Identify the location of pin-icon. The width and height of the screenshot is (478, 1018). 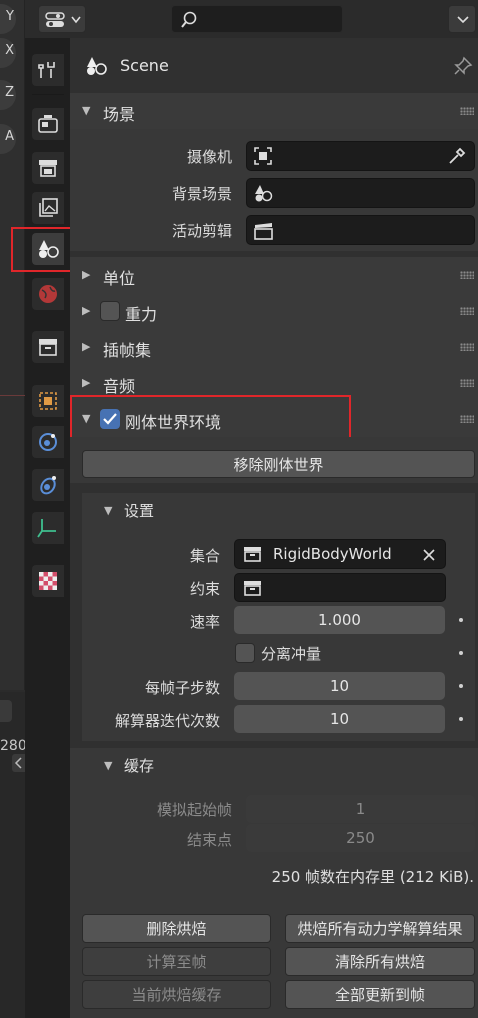
(463, 66).